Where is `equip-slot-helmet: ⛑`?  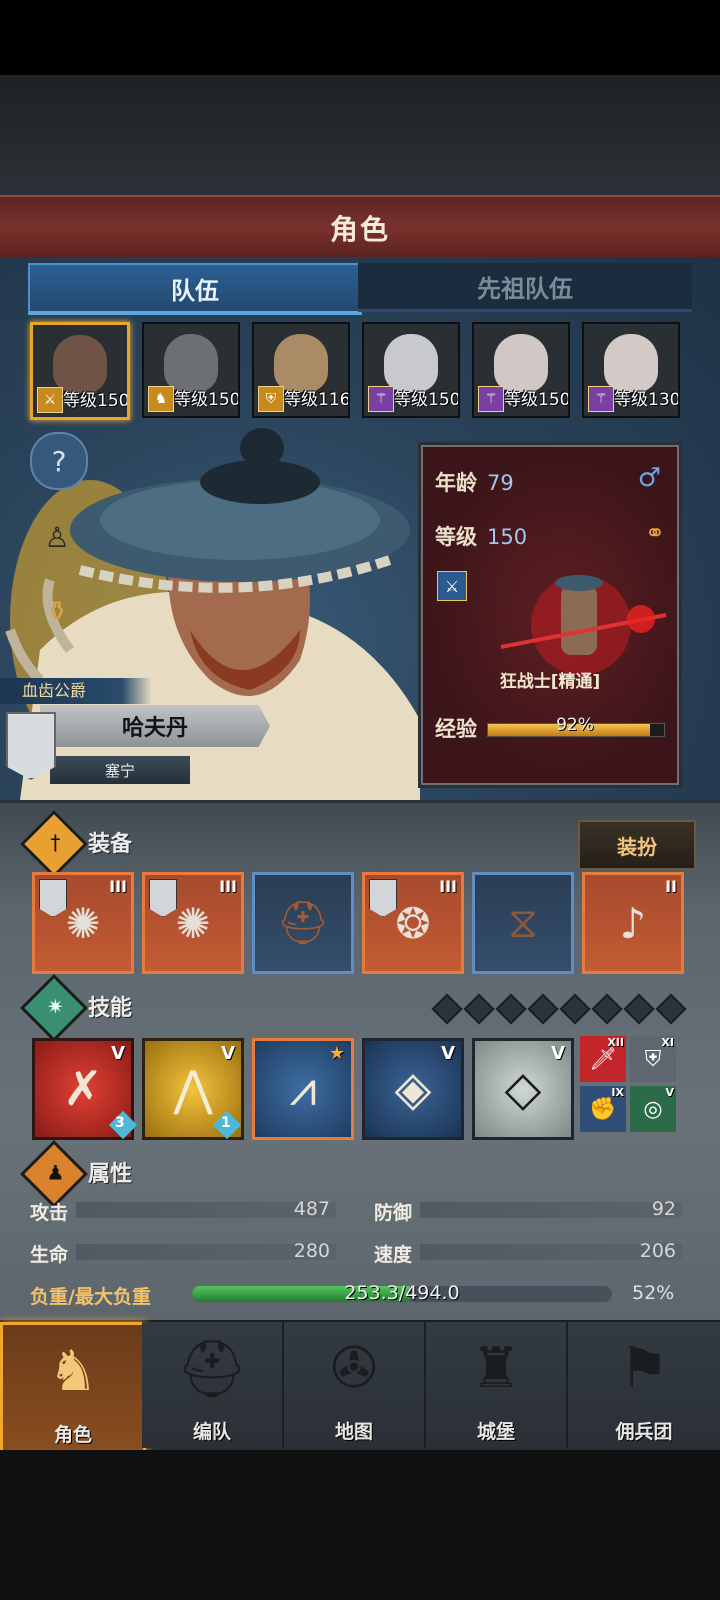 equip-slot-helmet: ⛑ is located at coordinates (303, 923).